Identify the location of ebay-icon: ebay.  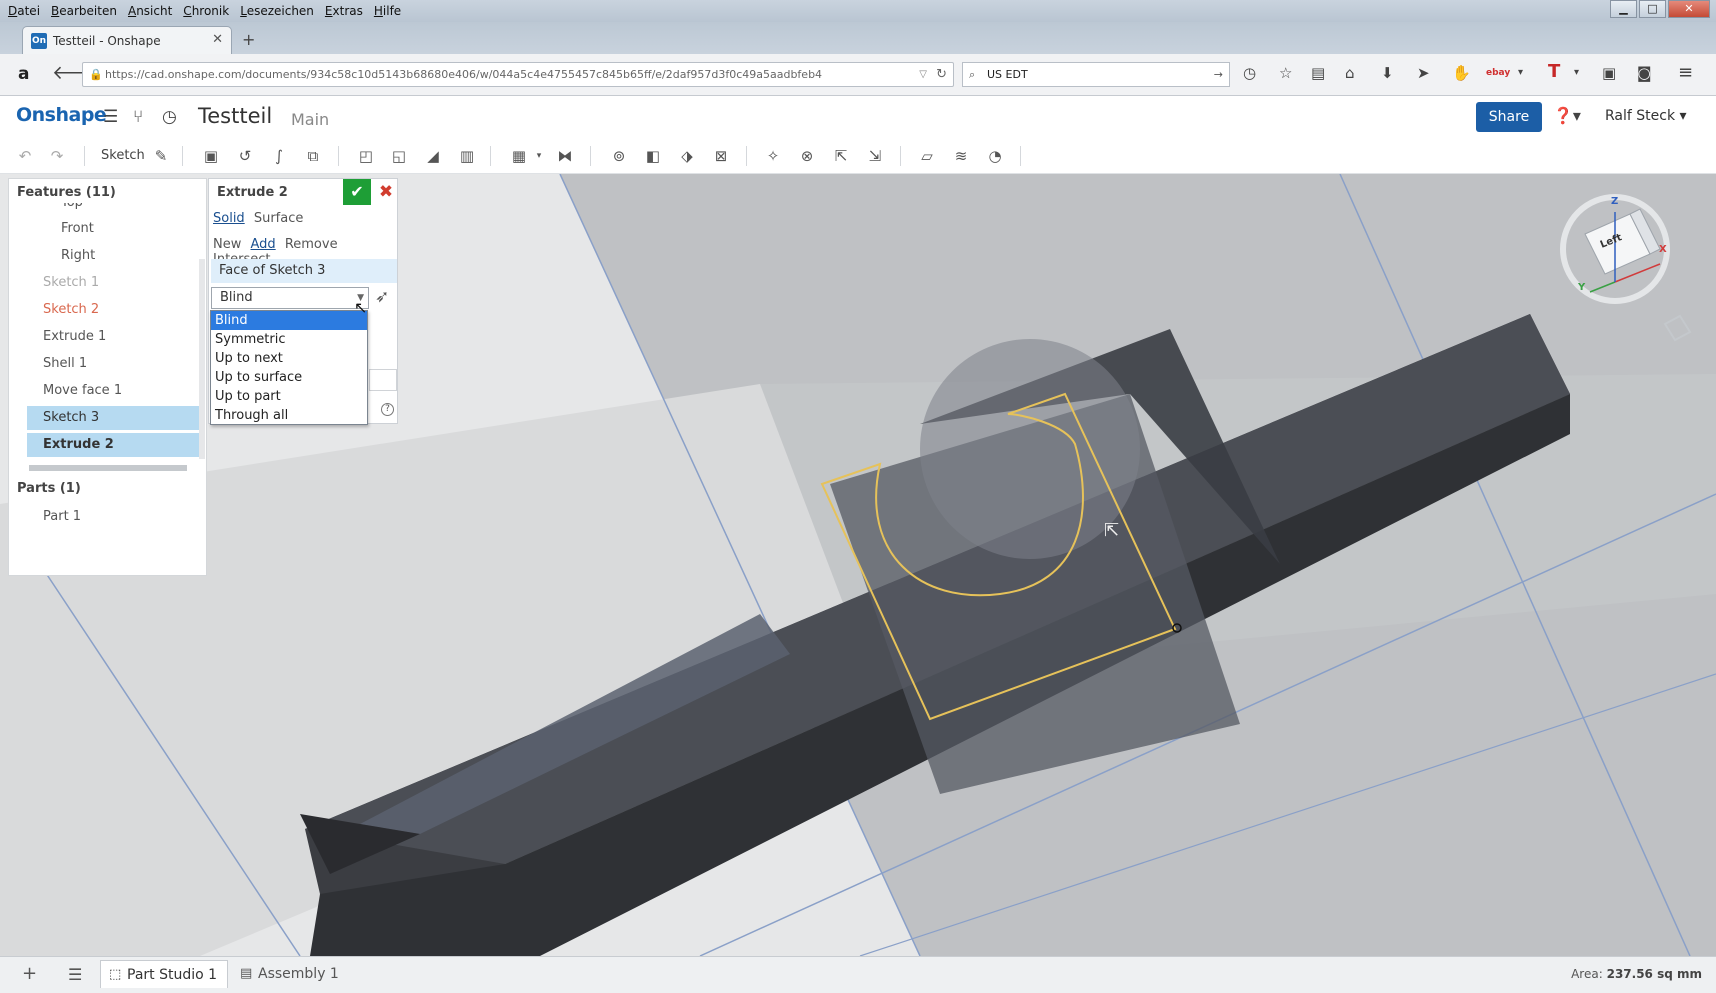
(1498, 73).